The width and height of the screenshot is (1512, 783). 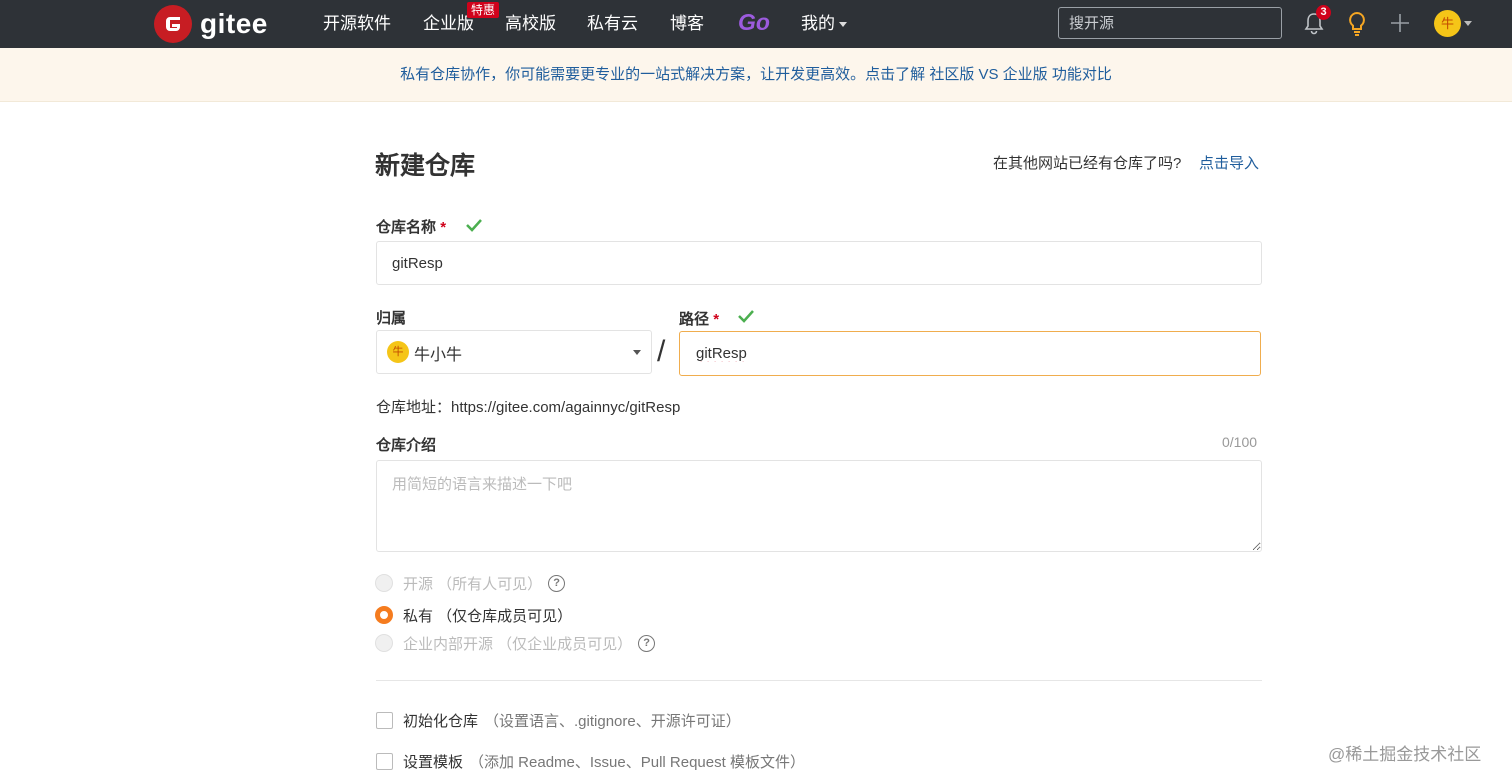 What do you see at coordinates (425, 166) in the screenshot?
I see `page-title: 新建仓库` at bounding box center [425, 166].